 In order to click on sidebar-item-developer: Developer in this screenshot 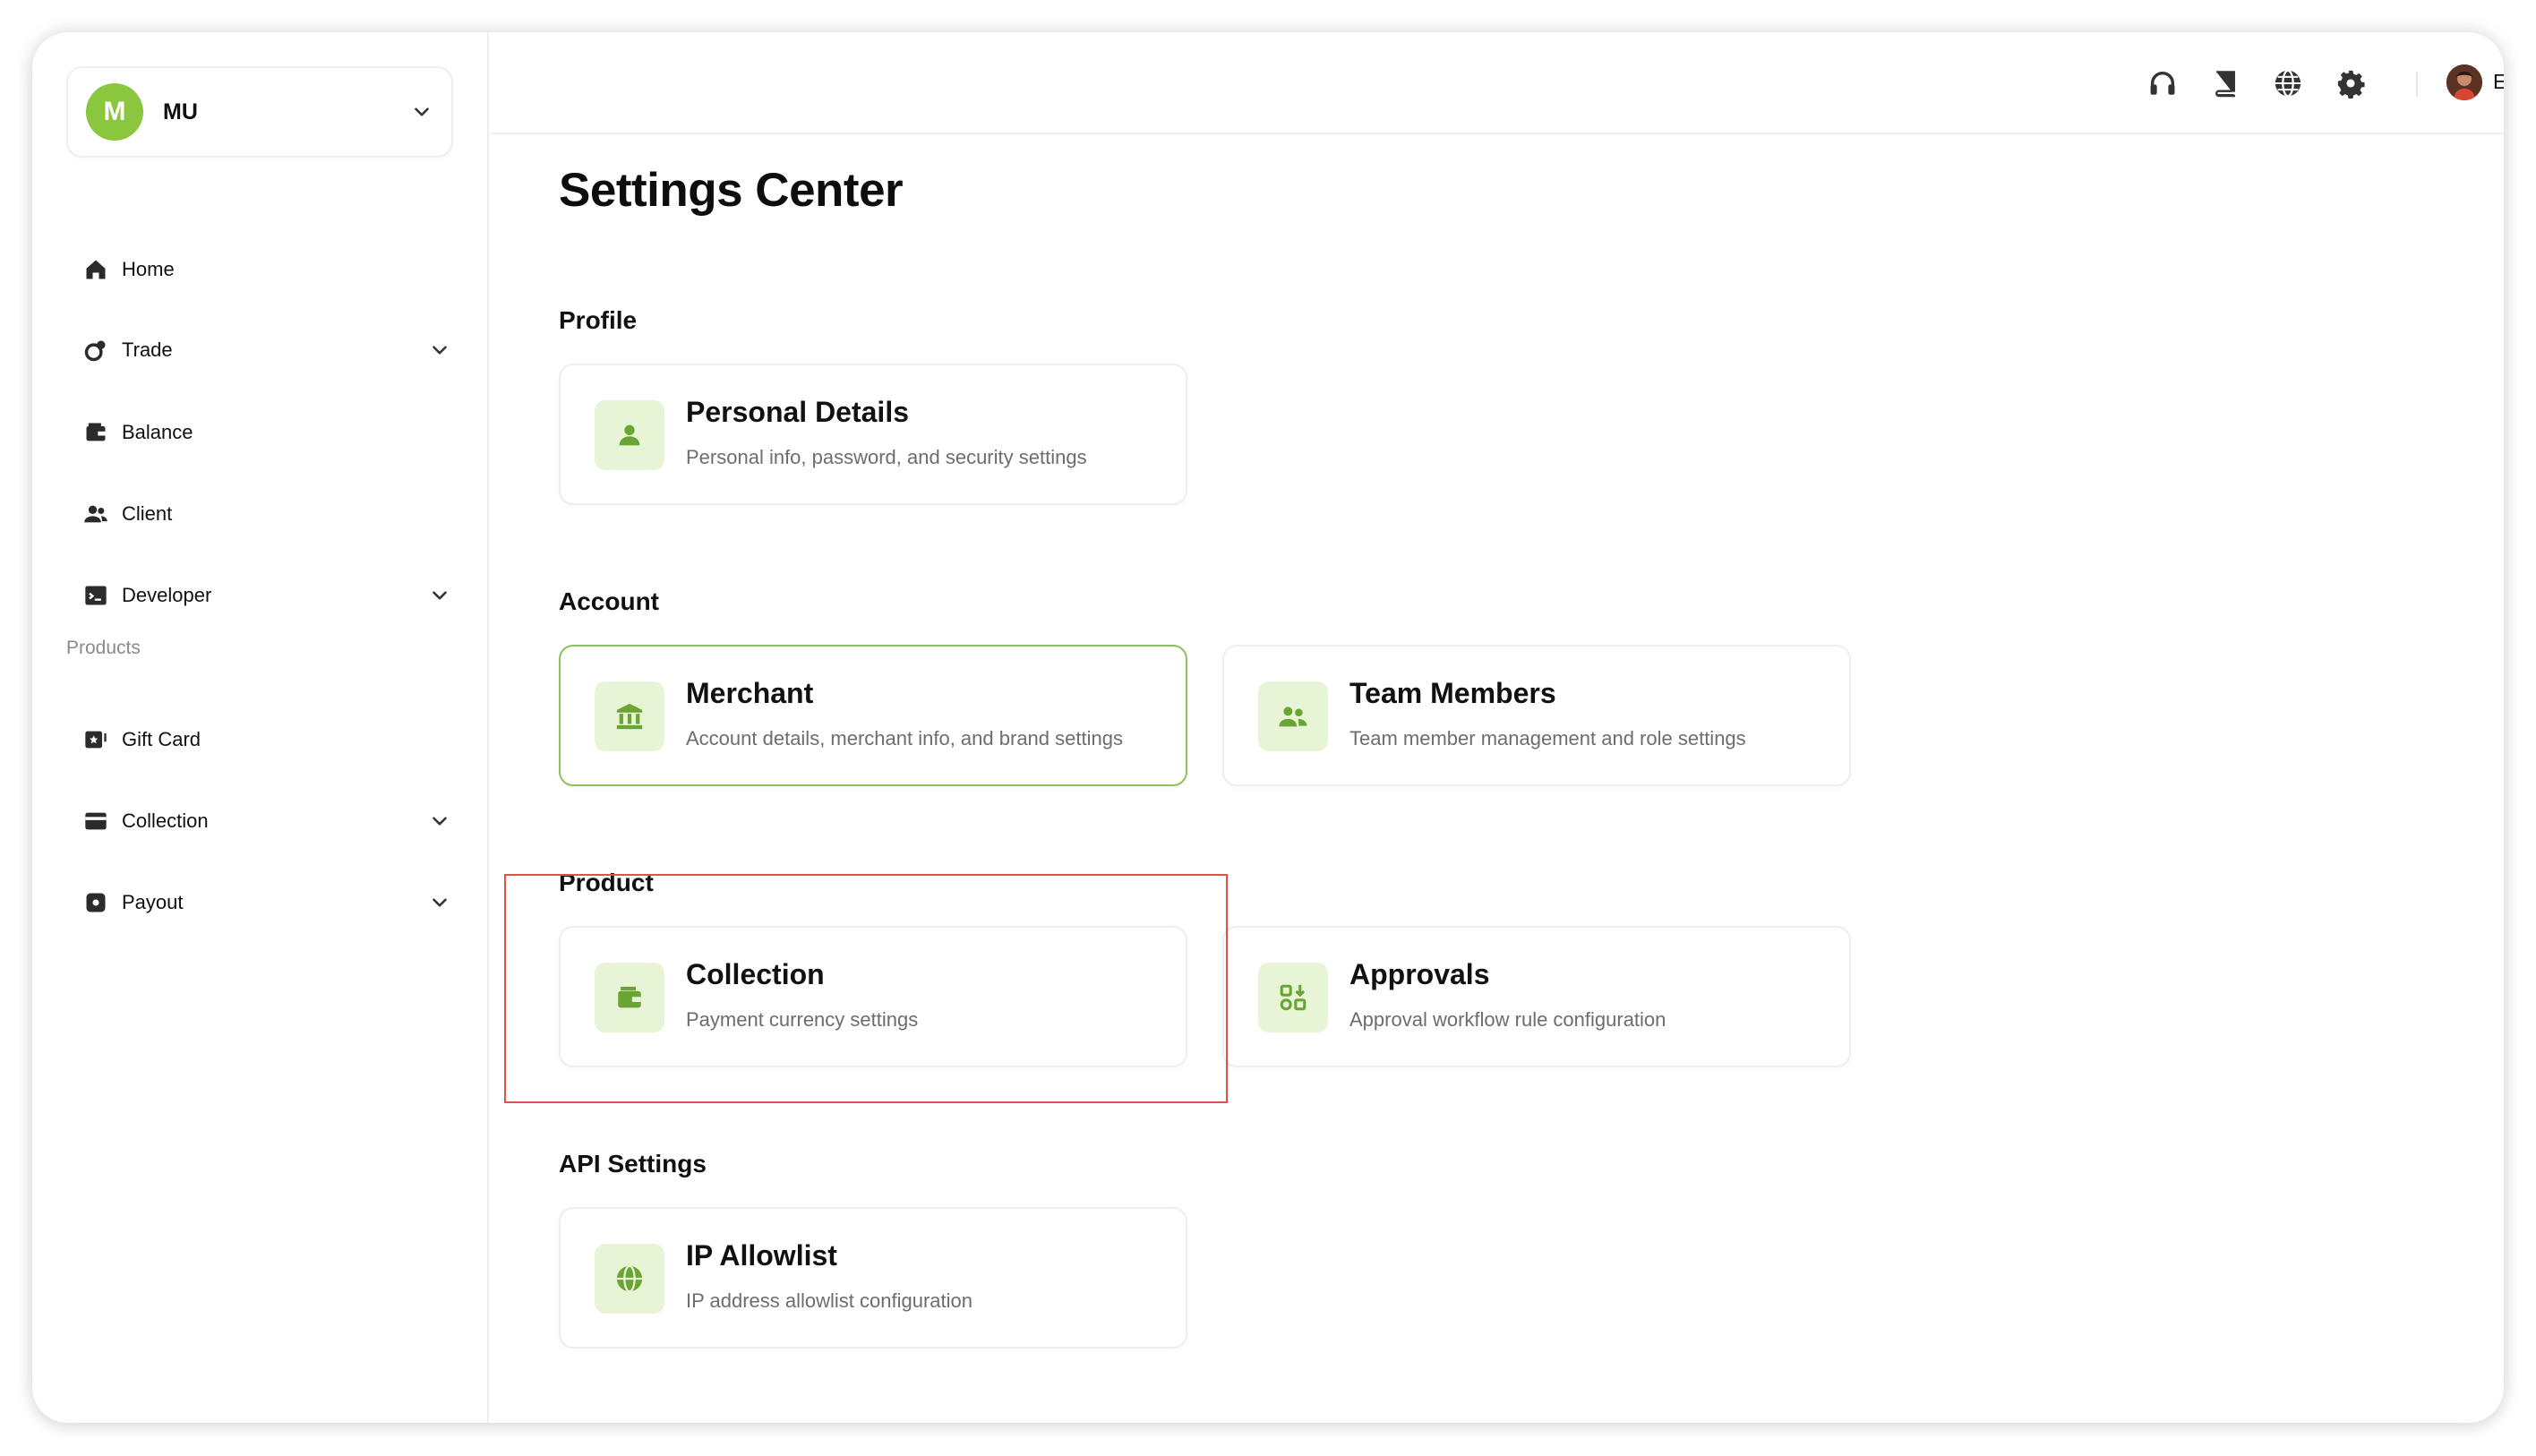, I will do `click(279, 595)`.